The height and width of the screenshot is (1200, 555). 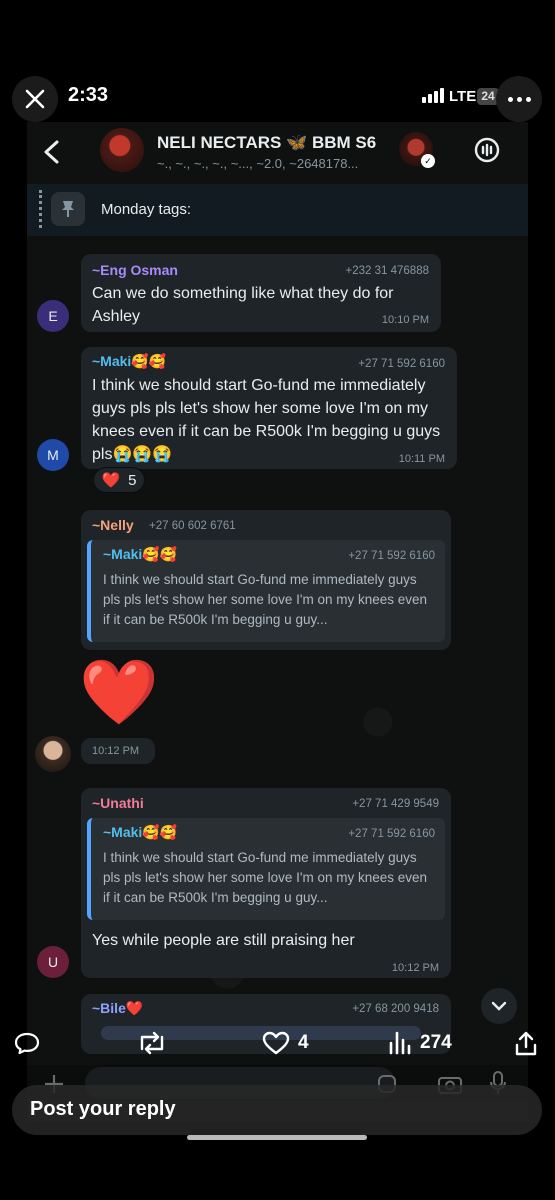 I want to click on time-chip: 10:12 PM, so click(x=118, y=751).